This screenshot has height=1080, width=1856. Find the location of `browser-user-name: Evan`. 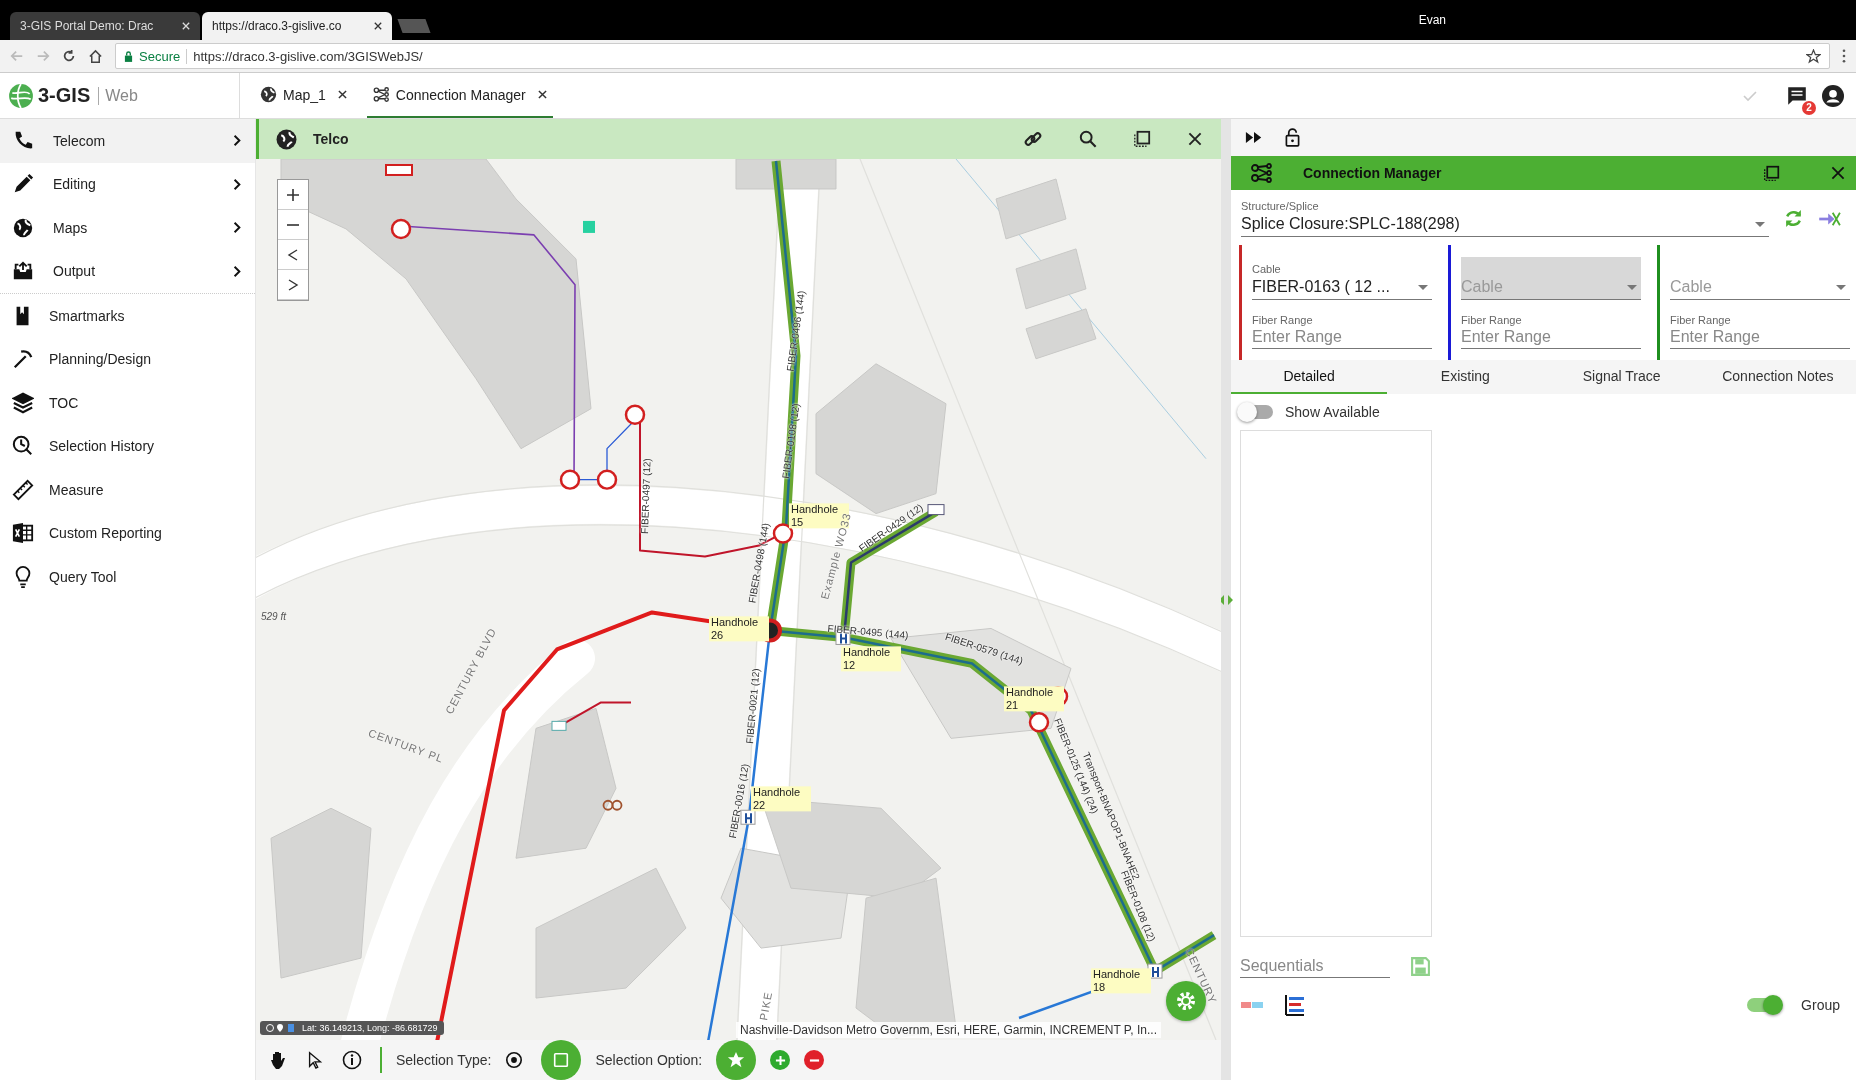

browser-user-name: Evan is located at coordinates (1432, 20).